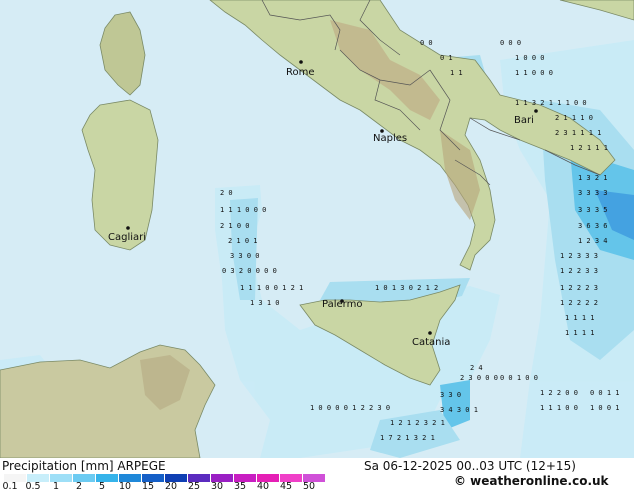  What do you see at coordinates (593, 178) in the screenshot?
I see `svg-text: 1 3 2 1` at bounding box center [593, 178].